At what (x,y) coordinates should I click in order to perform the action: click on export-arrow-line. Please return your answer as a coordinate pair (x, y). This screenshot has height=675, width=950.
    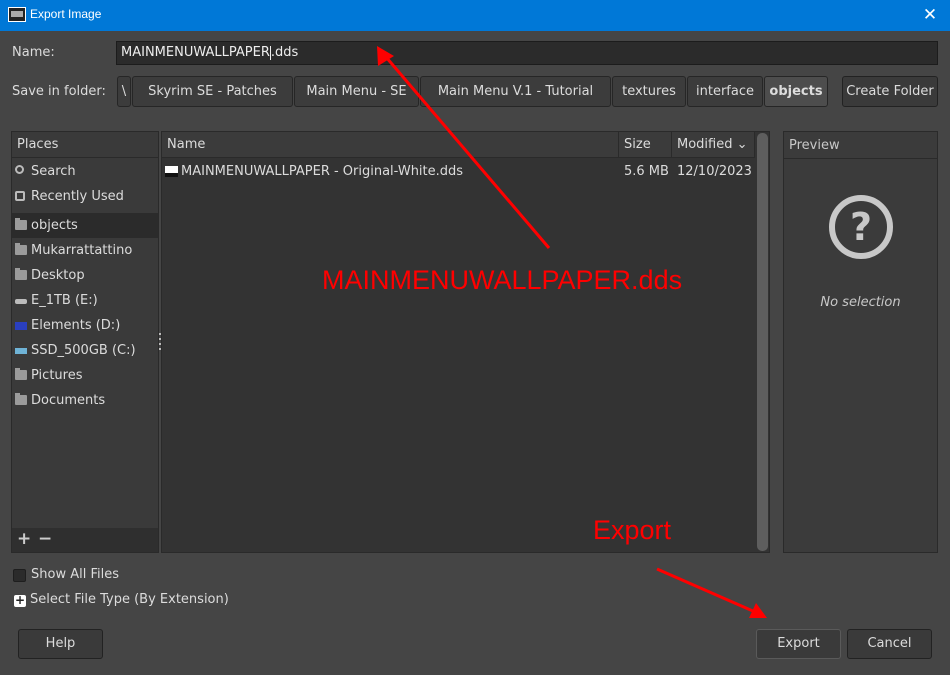
    Looking at the image, I should click on (709, 592).